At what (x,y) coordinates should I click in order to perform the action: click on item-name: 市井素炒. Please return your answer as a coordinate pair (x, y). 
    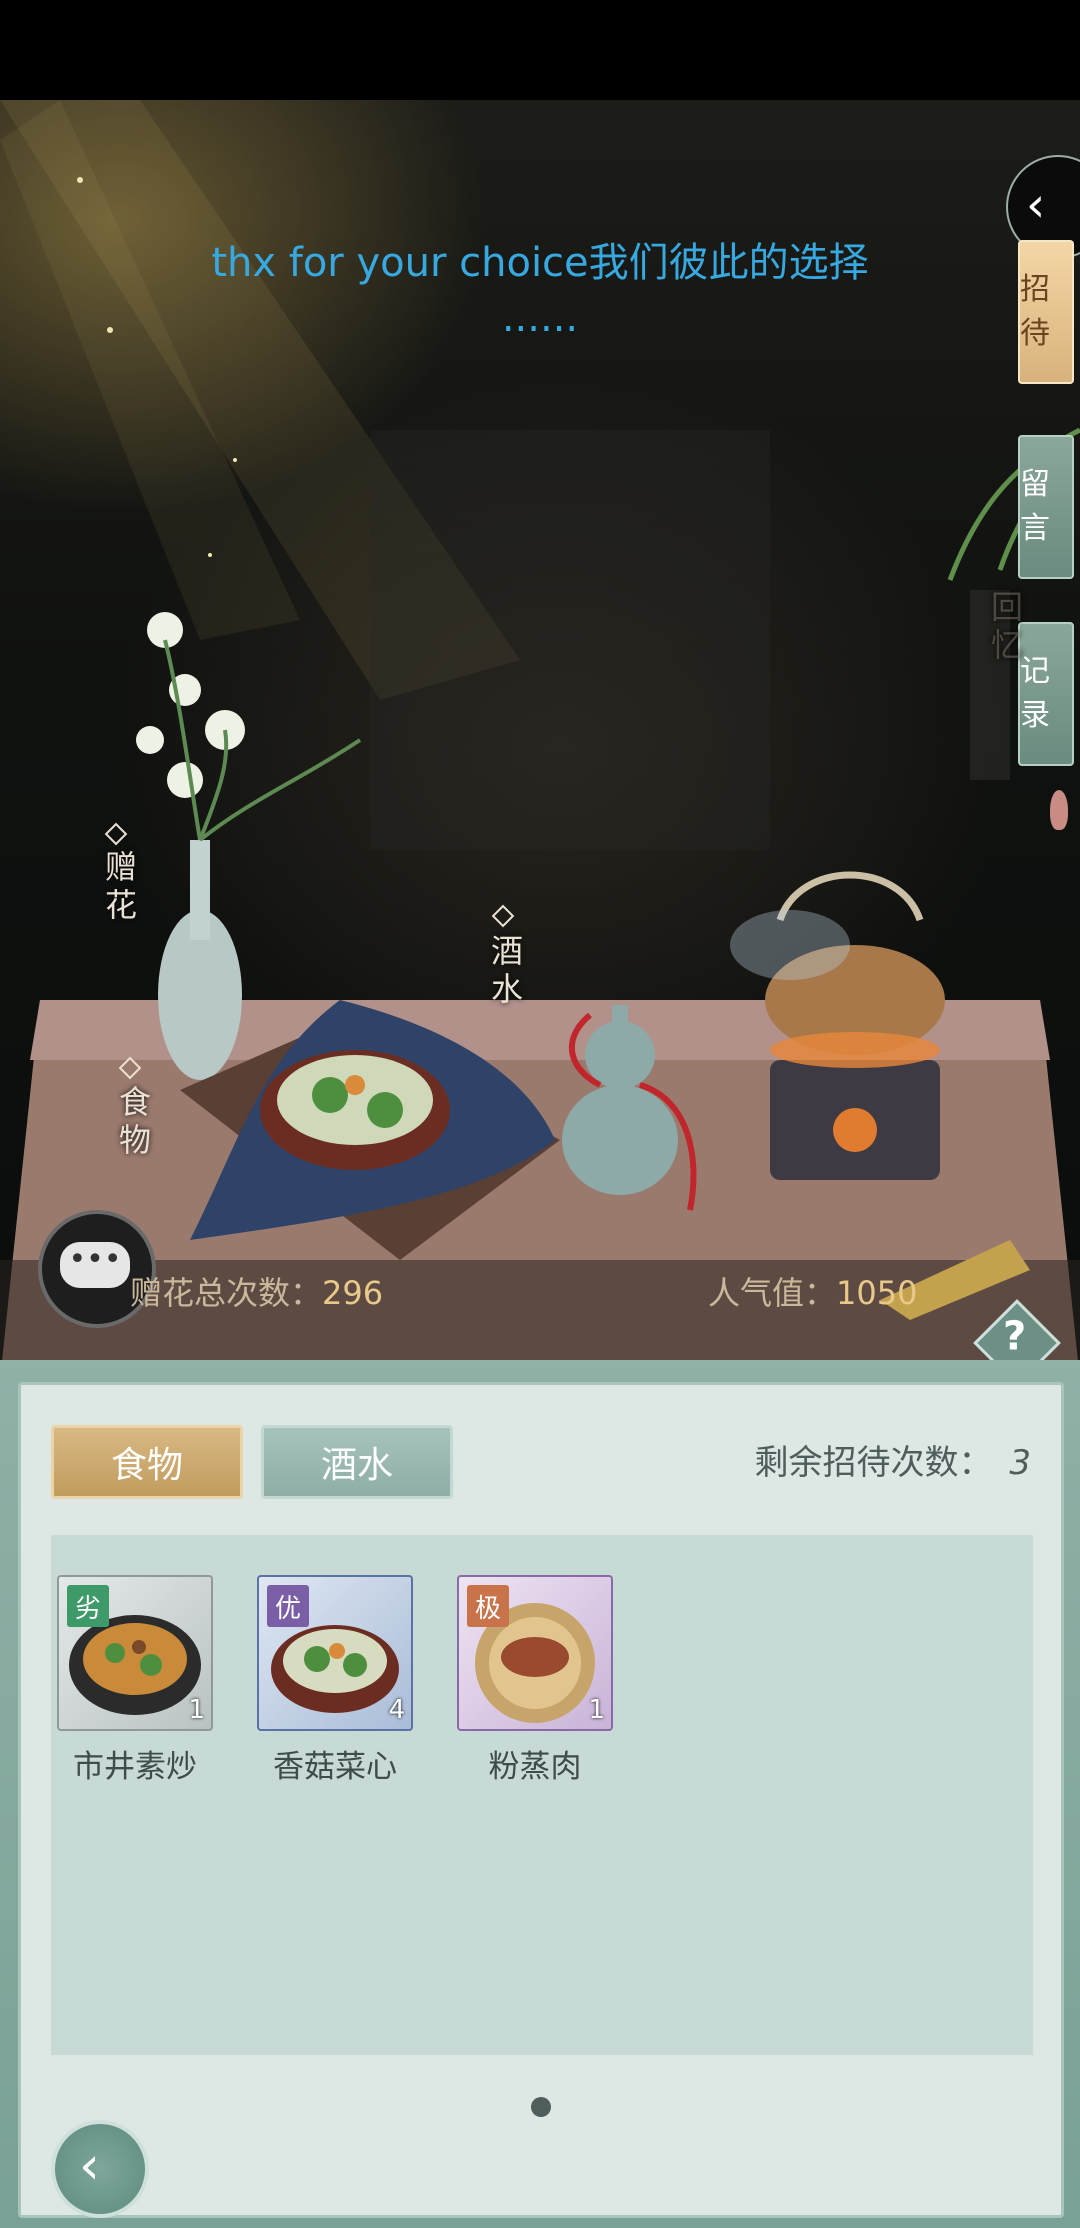
    Looking at the image, I should click on (135, 1767).